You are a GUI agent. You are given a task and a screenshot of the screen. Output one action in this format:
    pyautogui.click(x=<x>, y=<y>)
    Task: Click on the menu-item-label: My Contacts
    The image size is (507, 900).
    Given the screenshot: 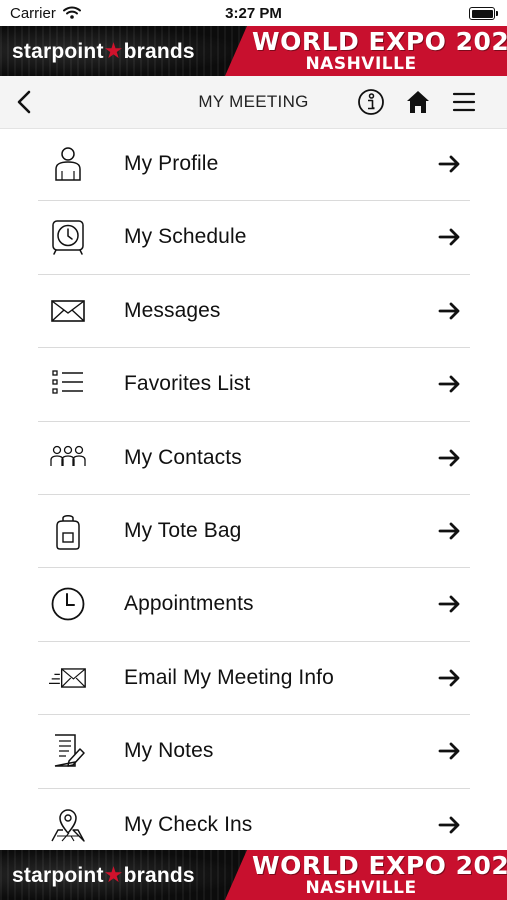 What is the action you would take?
    pyautogui.click(x=183, y=457)
    